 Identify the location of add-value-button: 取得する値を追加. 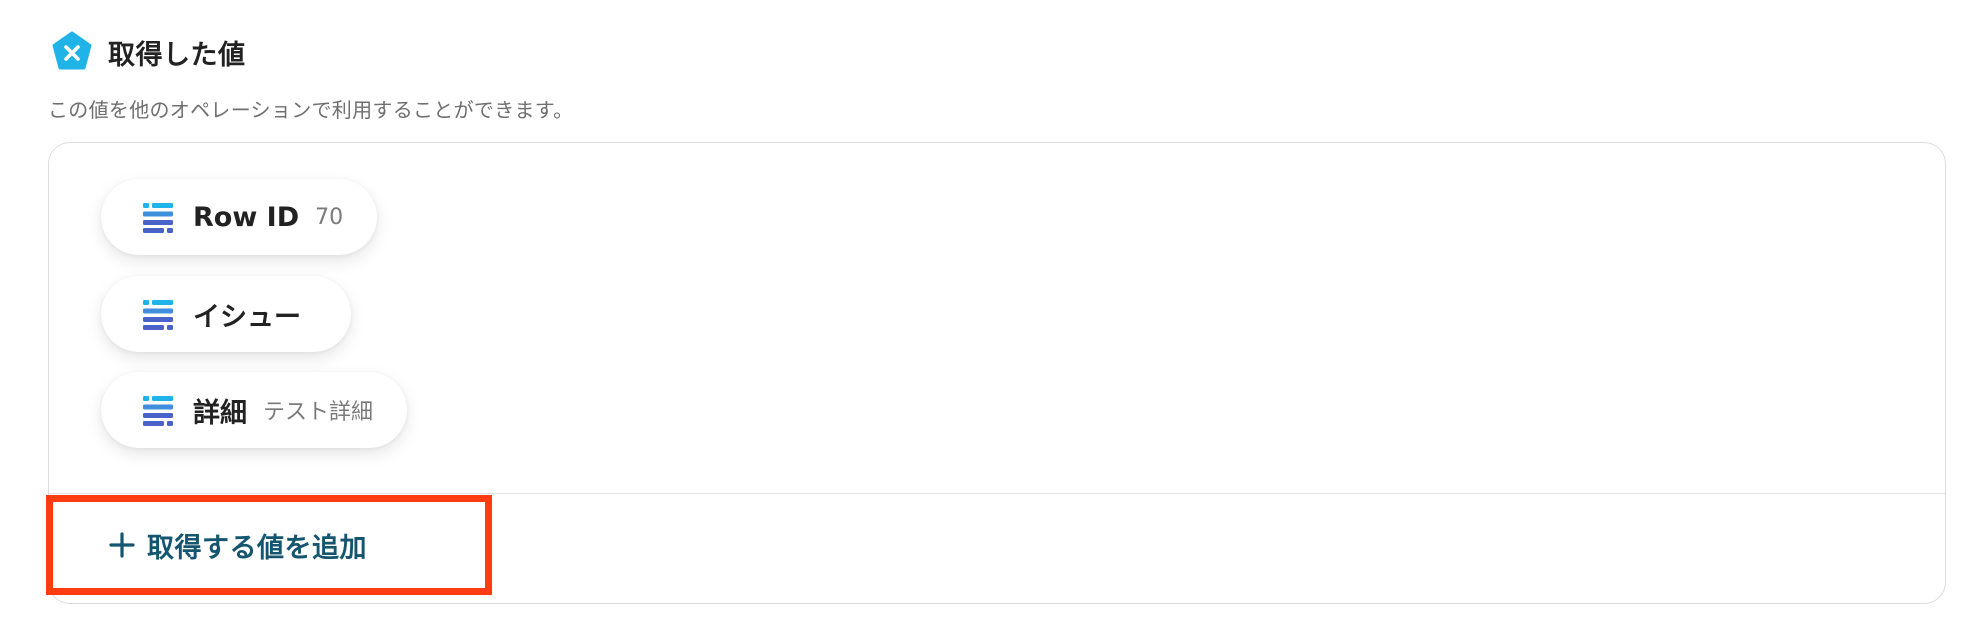
(269, 545).